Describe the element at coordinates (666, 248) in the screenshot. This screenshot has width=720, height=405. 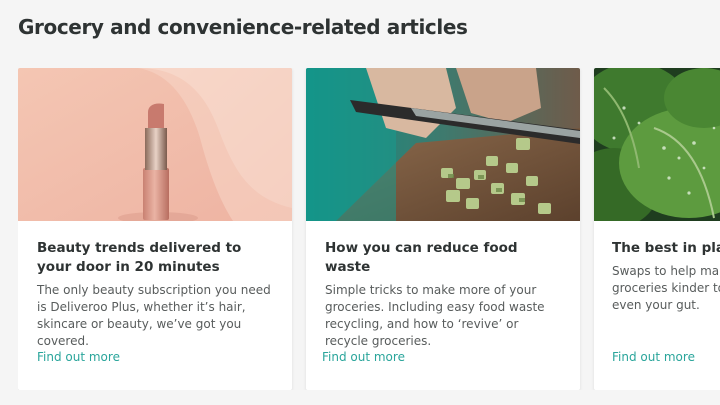
I see `card-title: The best in plant` at that location.